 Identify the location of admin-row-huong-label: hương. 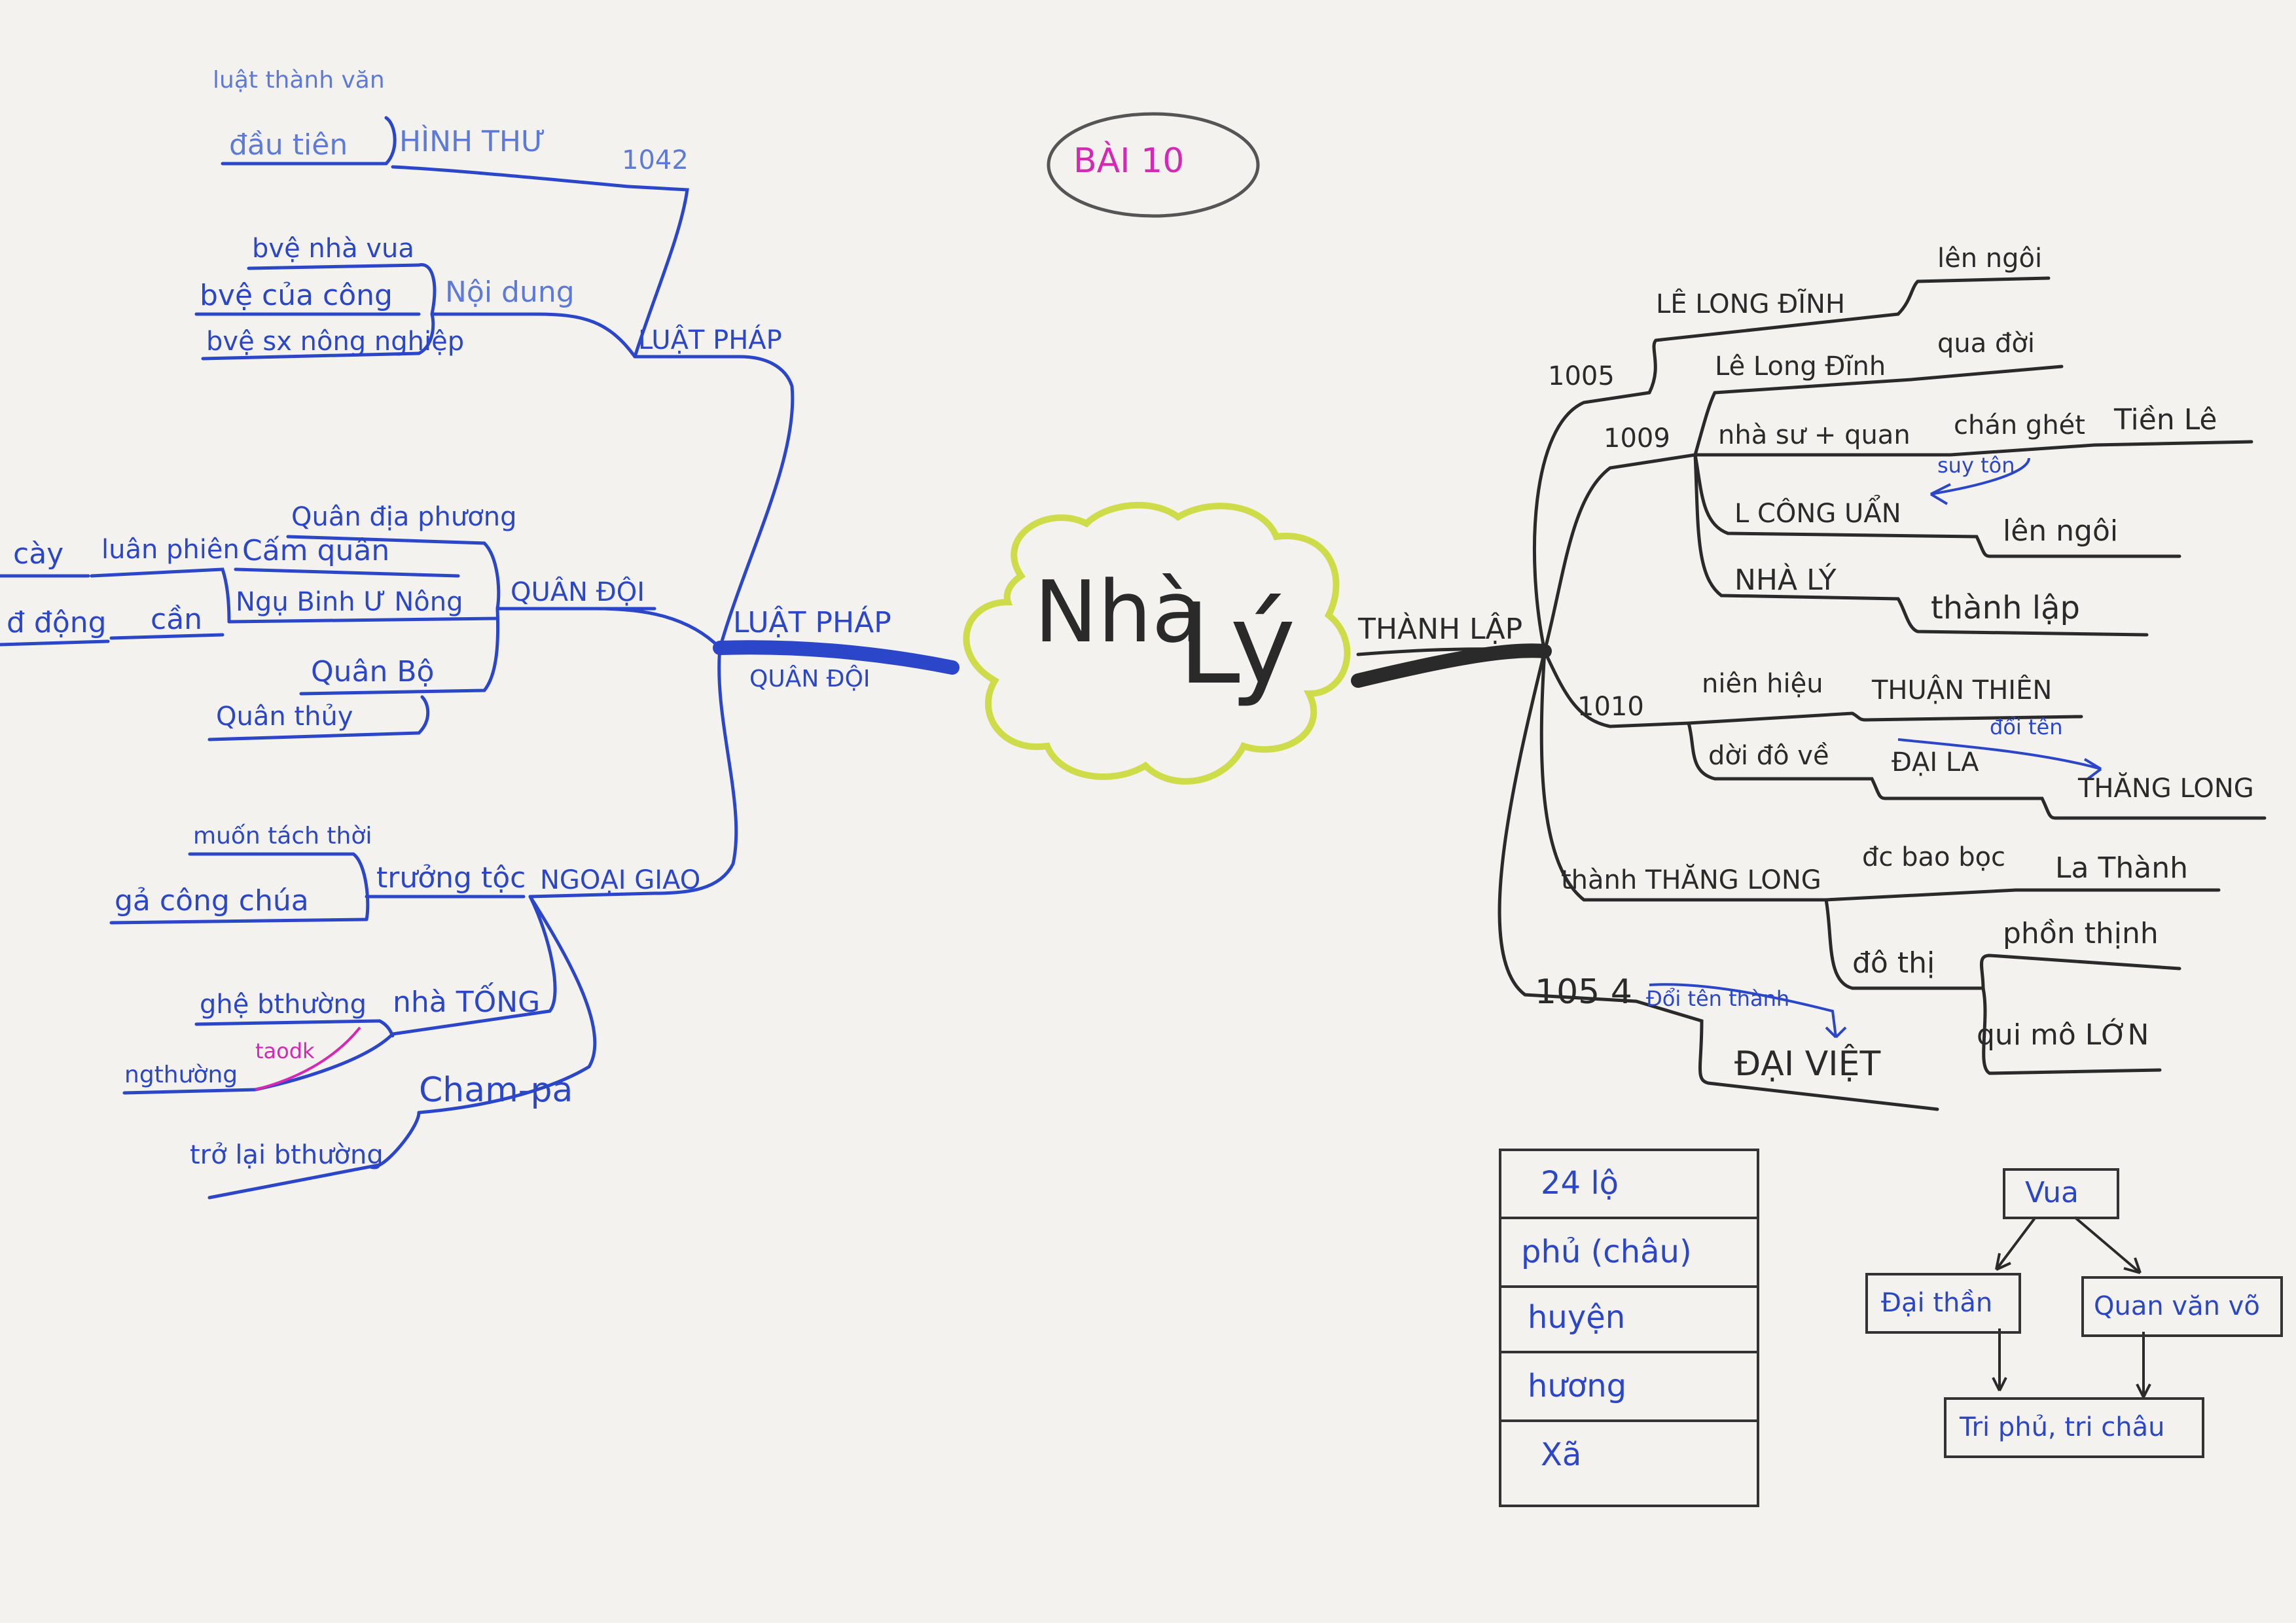
(1577, 1386).